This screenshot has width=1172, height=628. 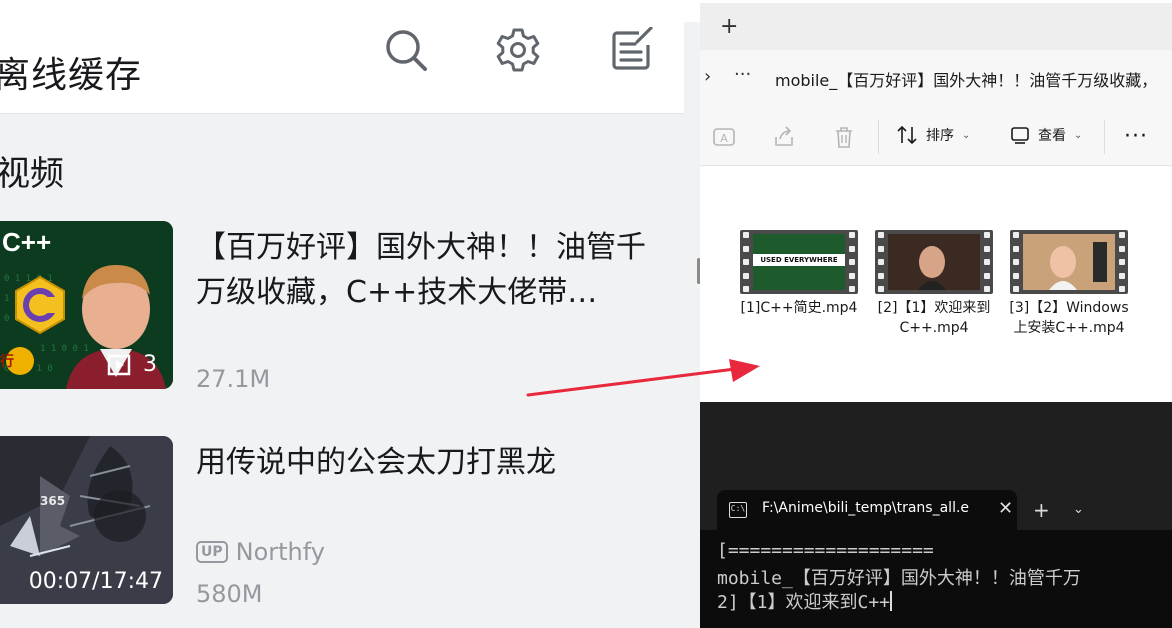 I want to click on breadcrumb-overflow-button: ···, so click(x=742, y=74).